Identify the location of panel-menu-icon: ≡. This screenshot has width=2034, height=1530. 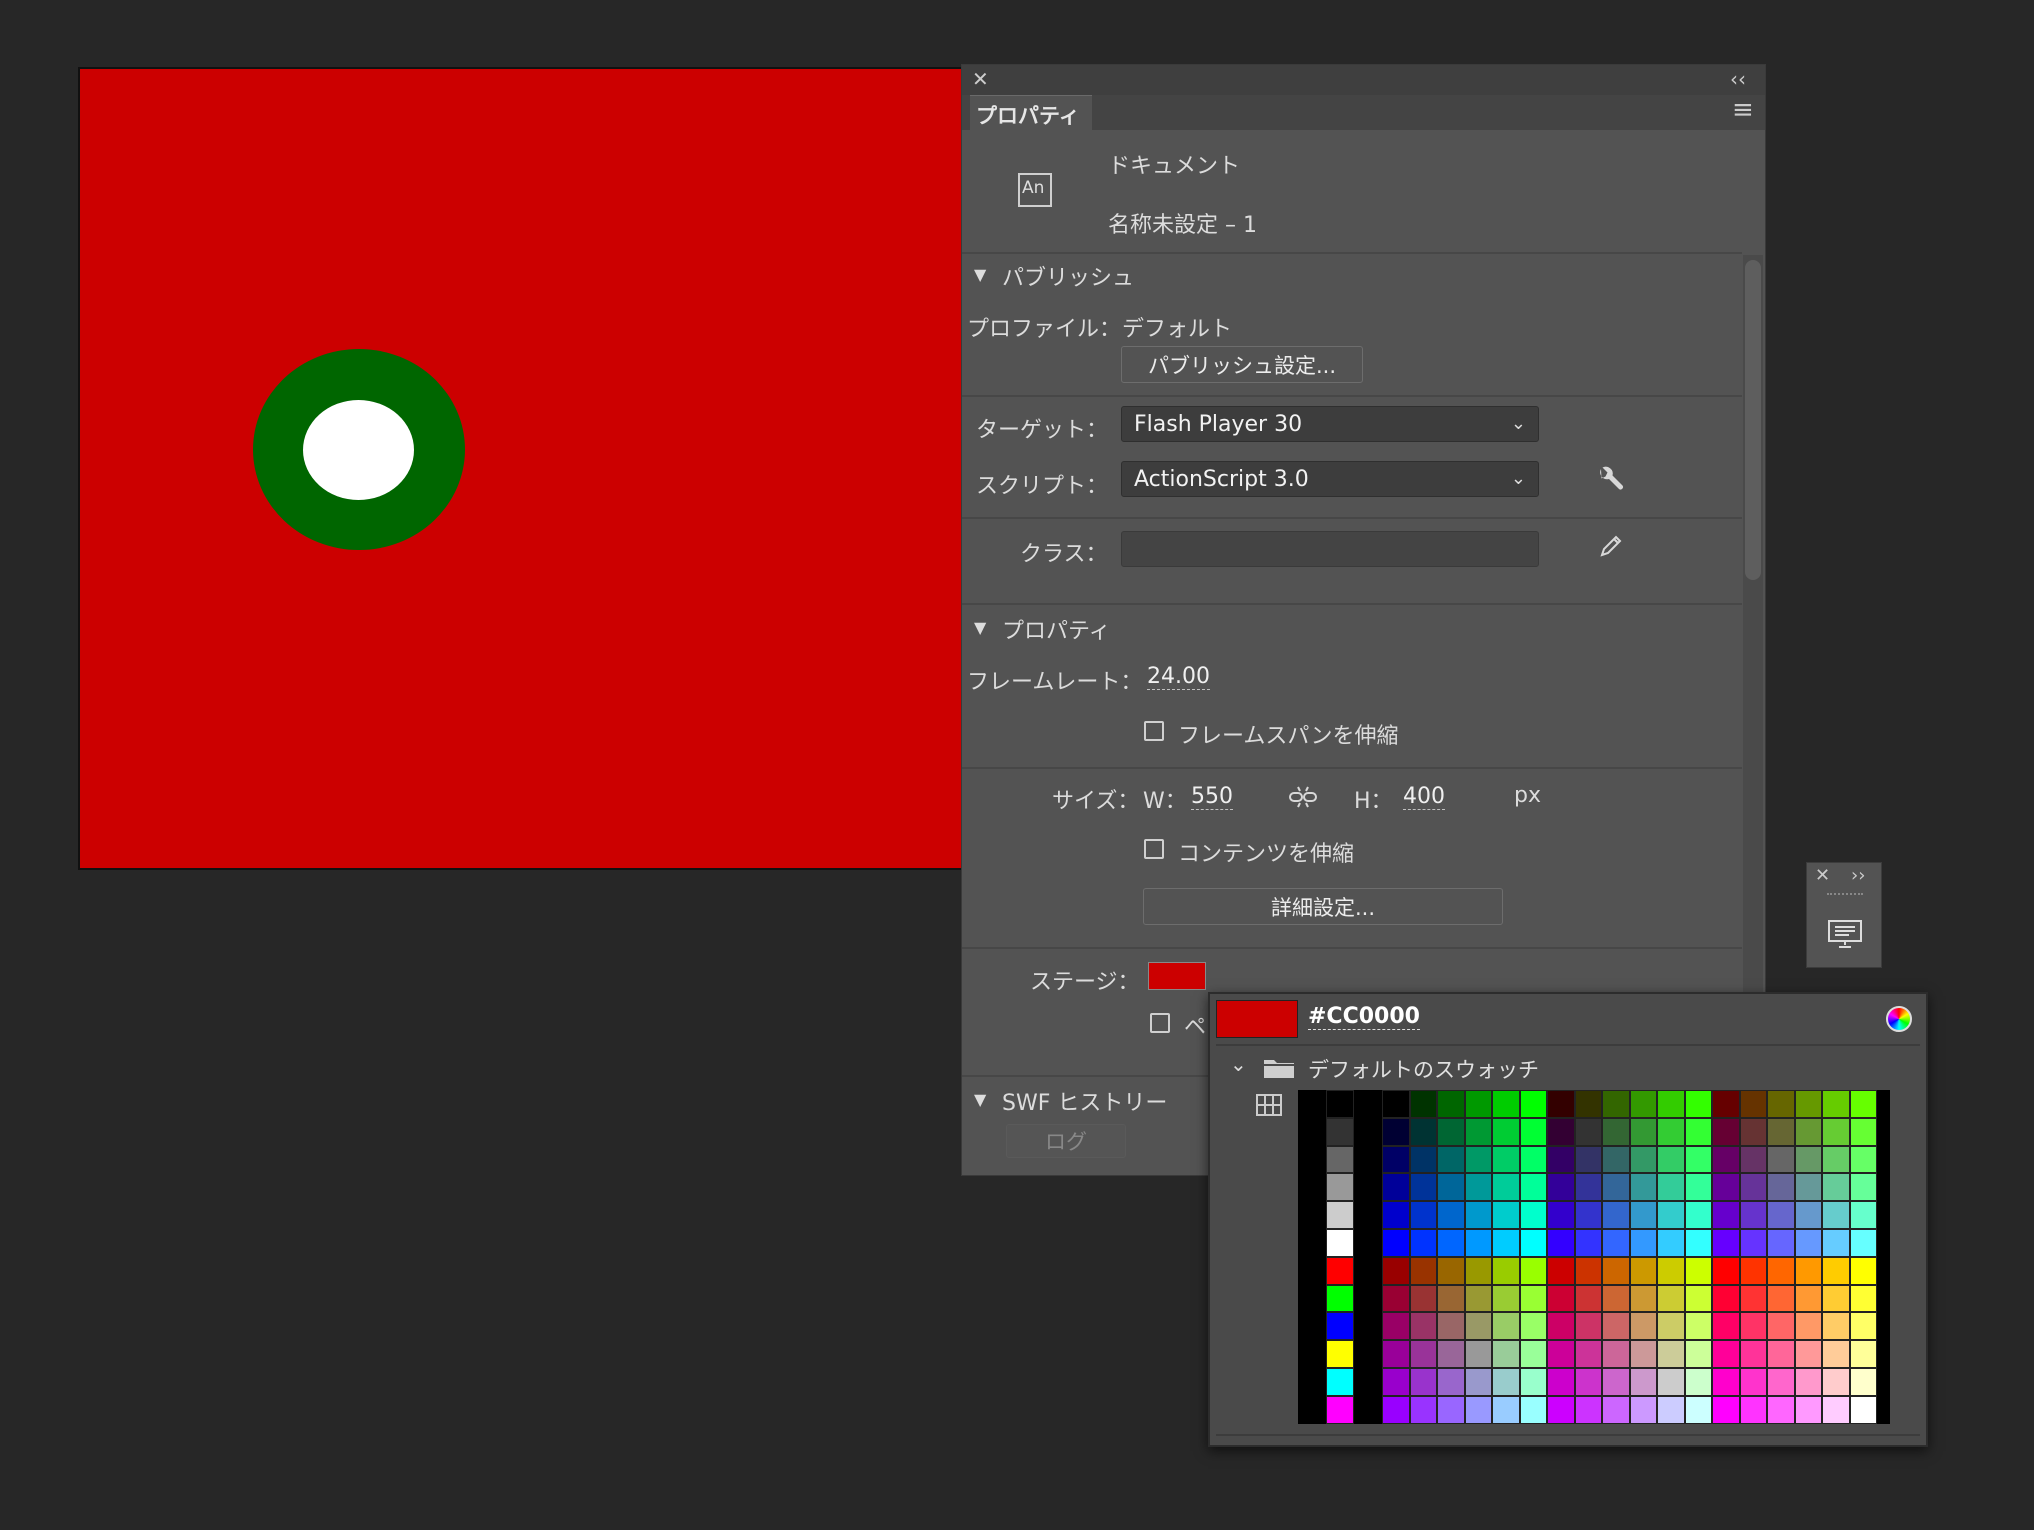
(1743, 110).